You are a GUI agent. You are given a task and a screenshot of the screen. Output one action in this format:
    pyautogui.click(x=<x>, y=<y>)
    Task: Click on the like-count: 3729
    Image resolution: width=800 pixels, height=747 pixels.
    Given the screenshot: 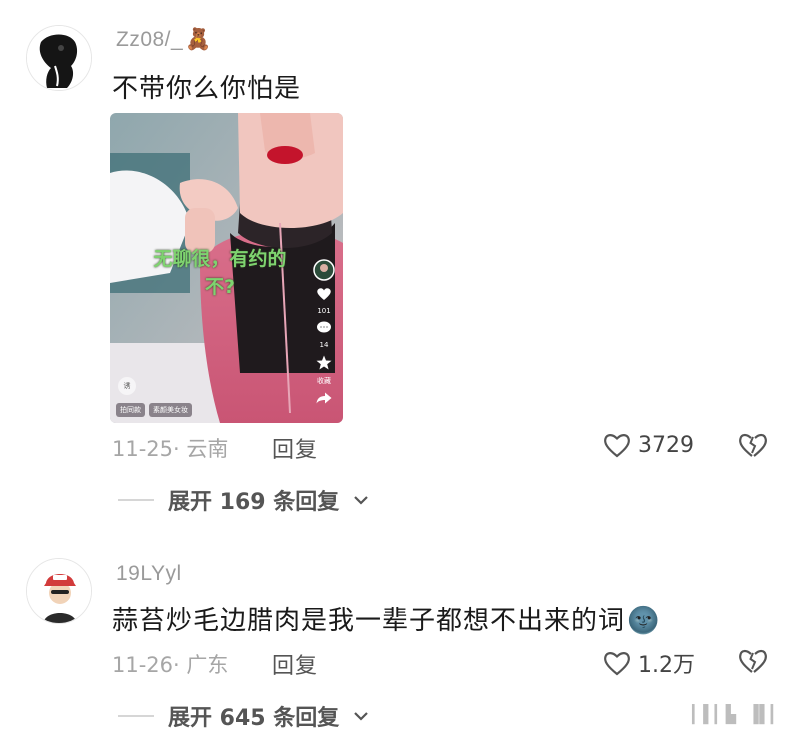 What is the action you would take?
    pyautogui.click(x=666, y=445)
    